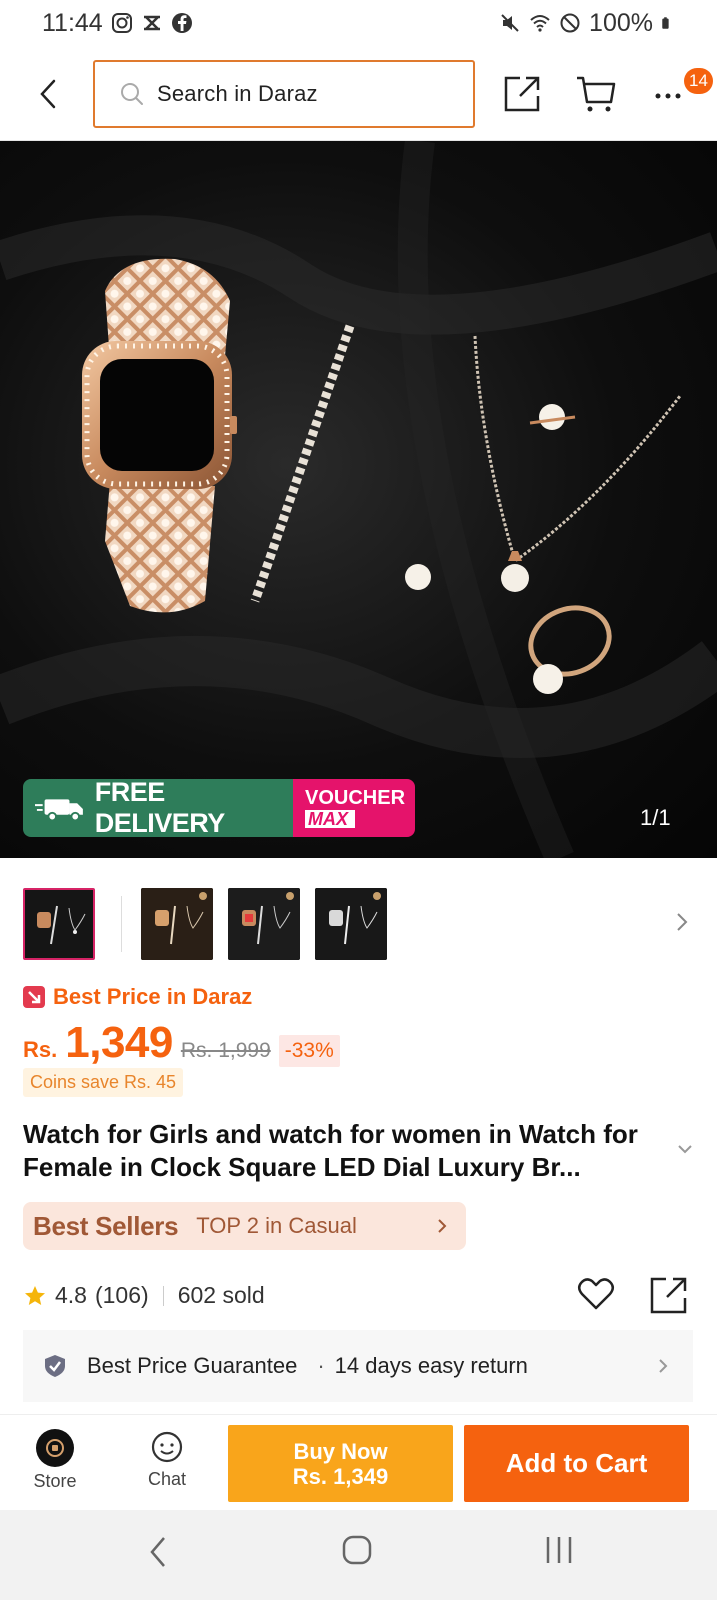 This screenshot has width=717, height=1600. What do you see at coordinates (665, 23) in the screenshot?
I see `battery-icon` at bounding box center [665, 23].